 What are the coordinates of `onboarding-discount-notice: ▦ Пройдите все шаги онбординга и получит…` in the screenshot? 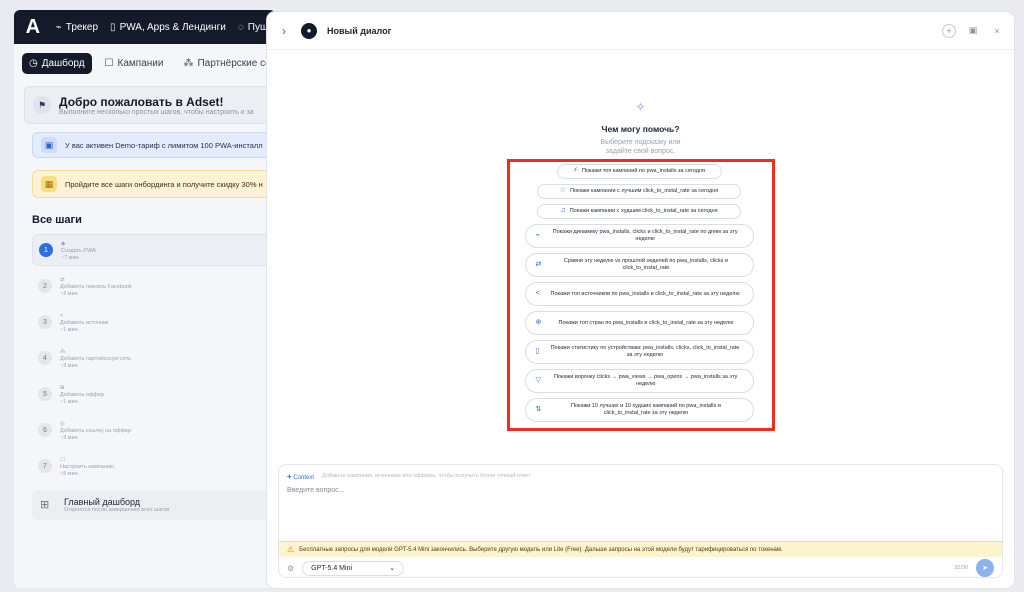 It's located at (154, 184).